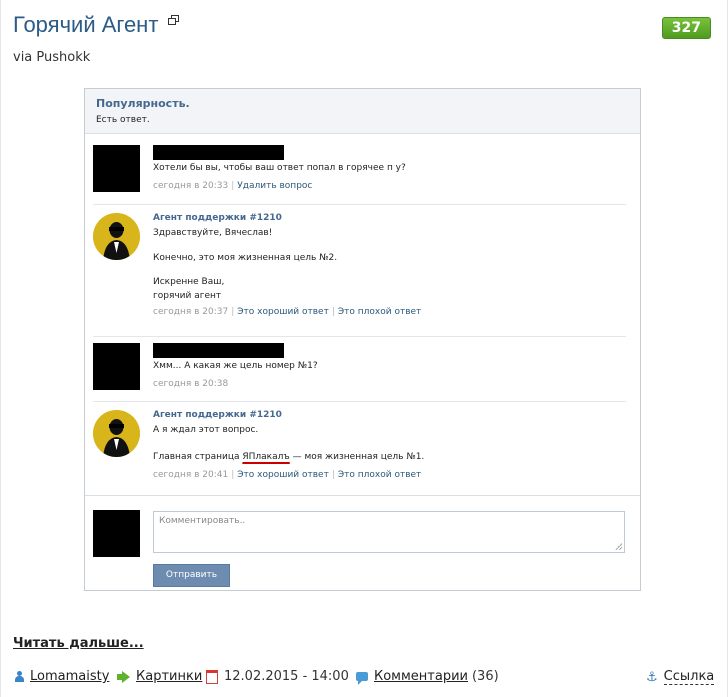 The height and width of the screenshot is (697, 728). I want to click on ticket-header: Популярность. Есть ответ., so click(362, 111).